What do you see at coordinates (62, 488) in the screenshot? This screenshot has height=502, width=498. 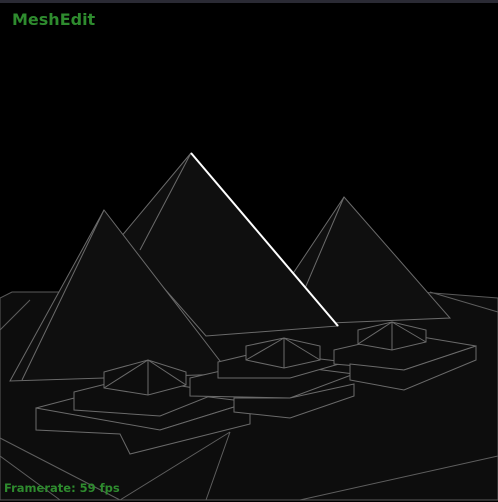 I see `framerate-readout: Framerate: 59 fps` at bounding box center [62, 488].